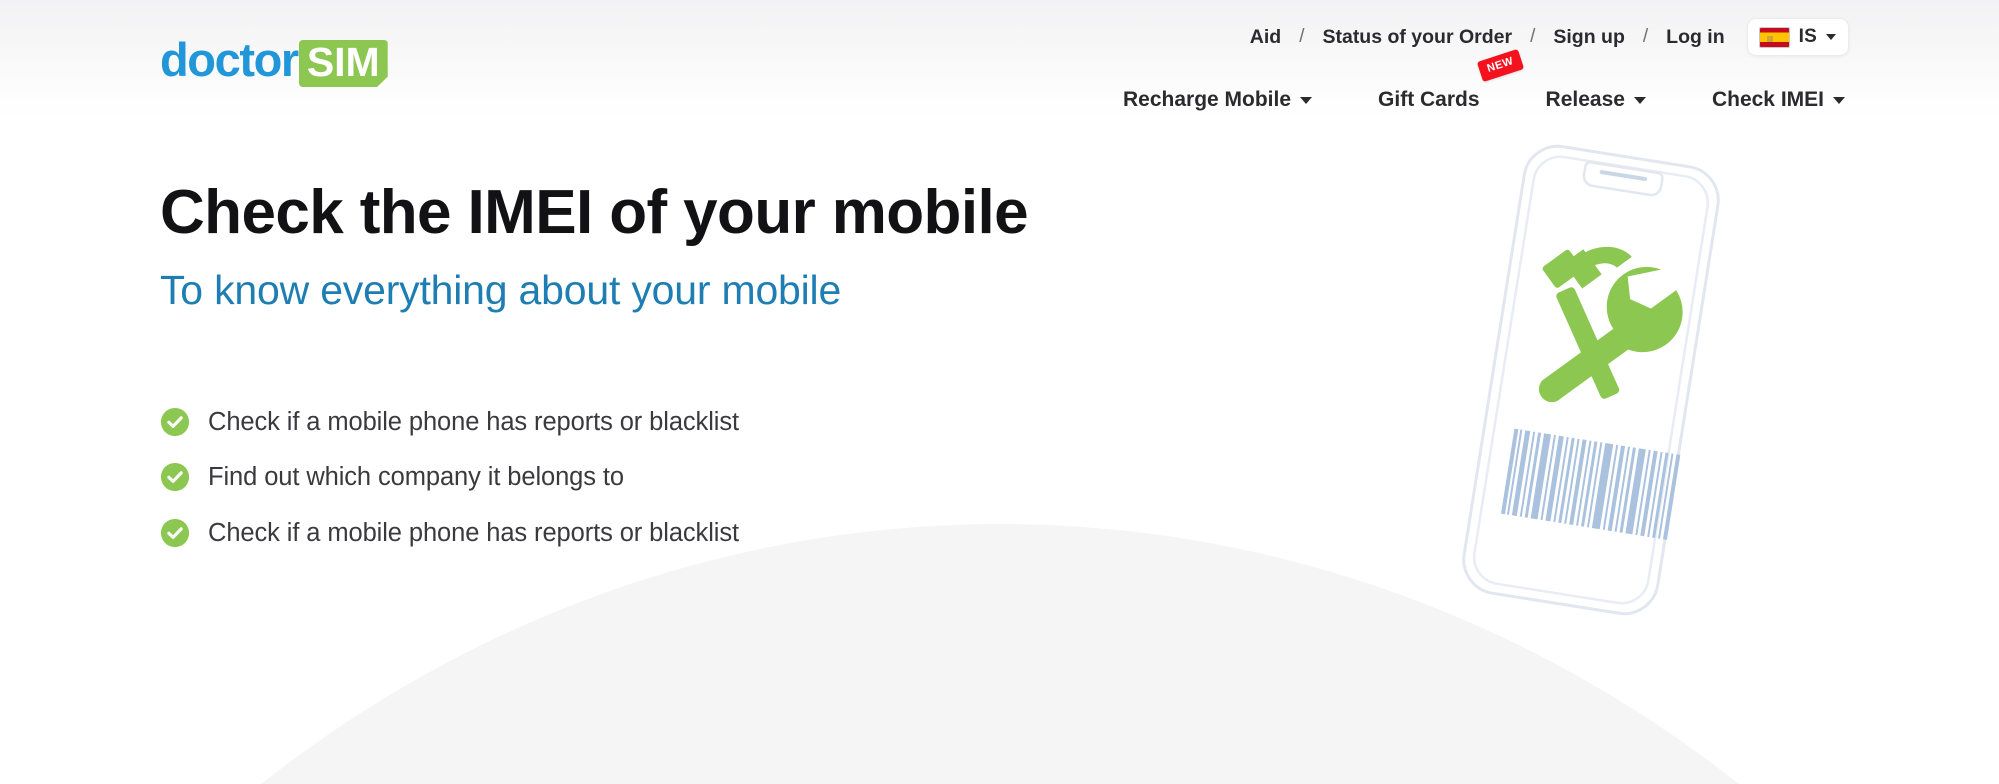 The width and height of the screenshot is (1999, 784). What do you see at coordinates (416, 477) in the screenshot?
I see `benefit-text: Find out which company it belongs to` at bounding box center [416, 477].